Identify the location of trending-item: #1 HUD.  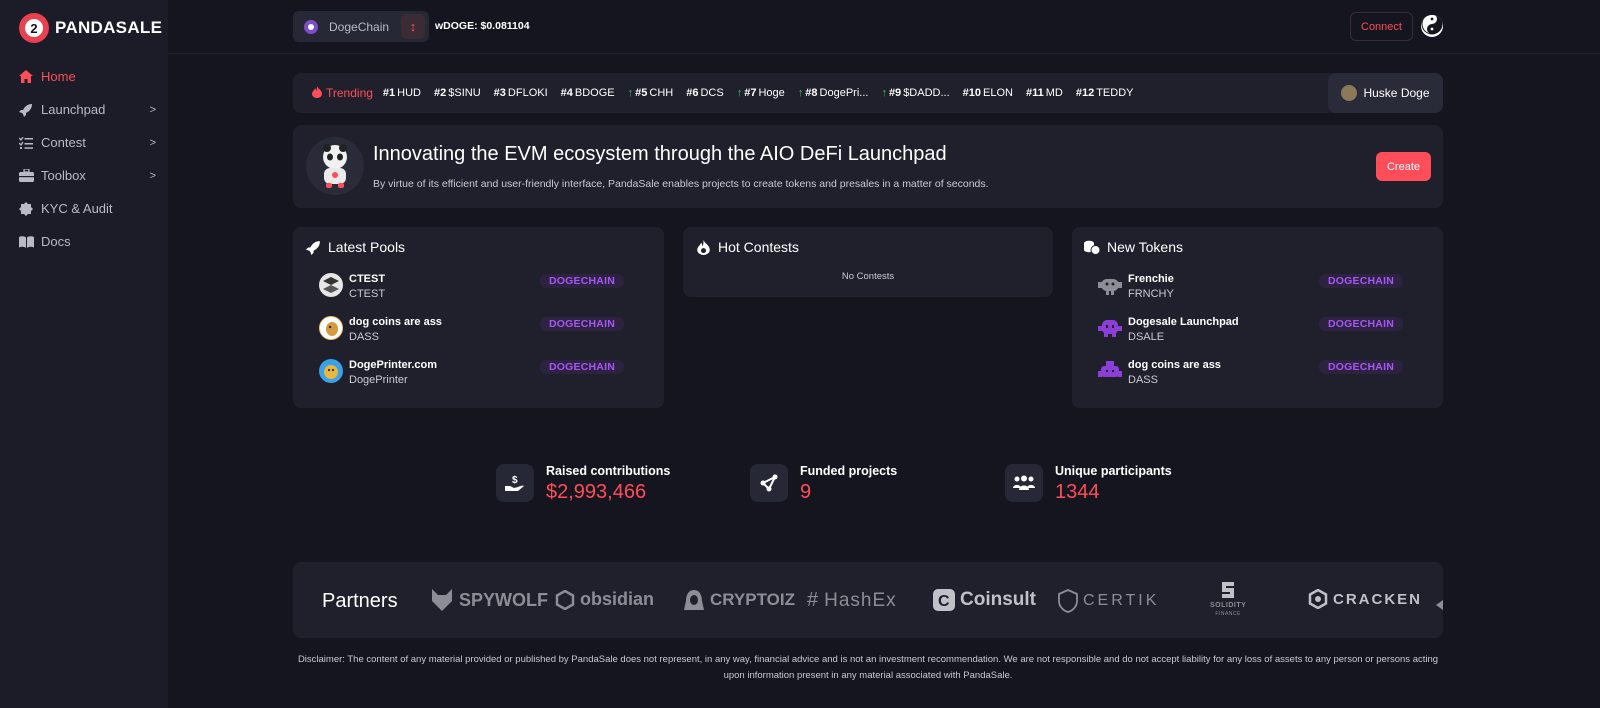
(402, 93).